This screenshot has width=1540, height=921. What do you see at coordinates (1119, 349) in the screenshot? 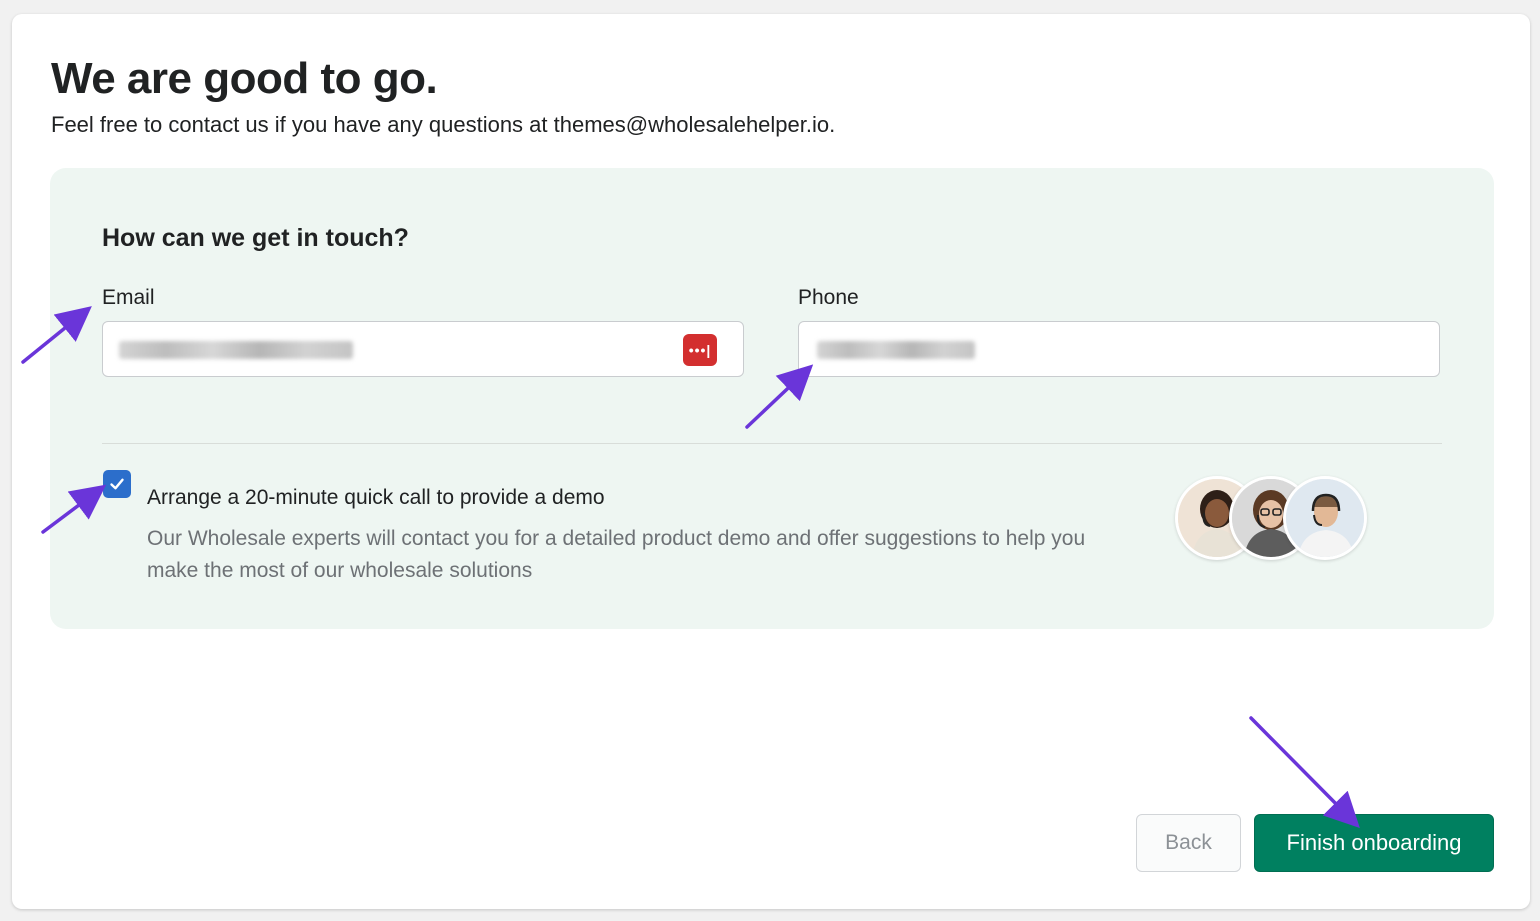
I see `phone-field` at bounding box center [1119, 349].